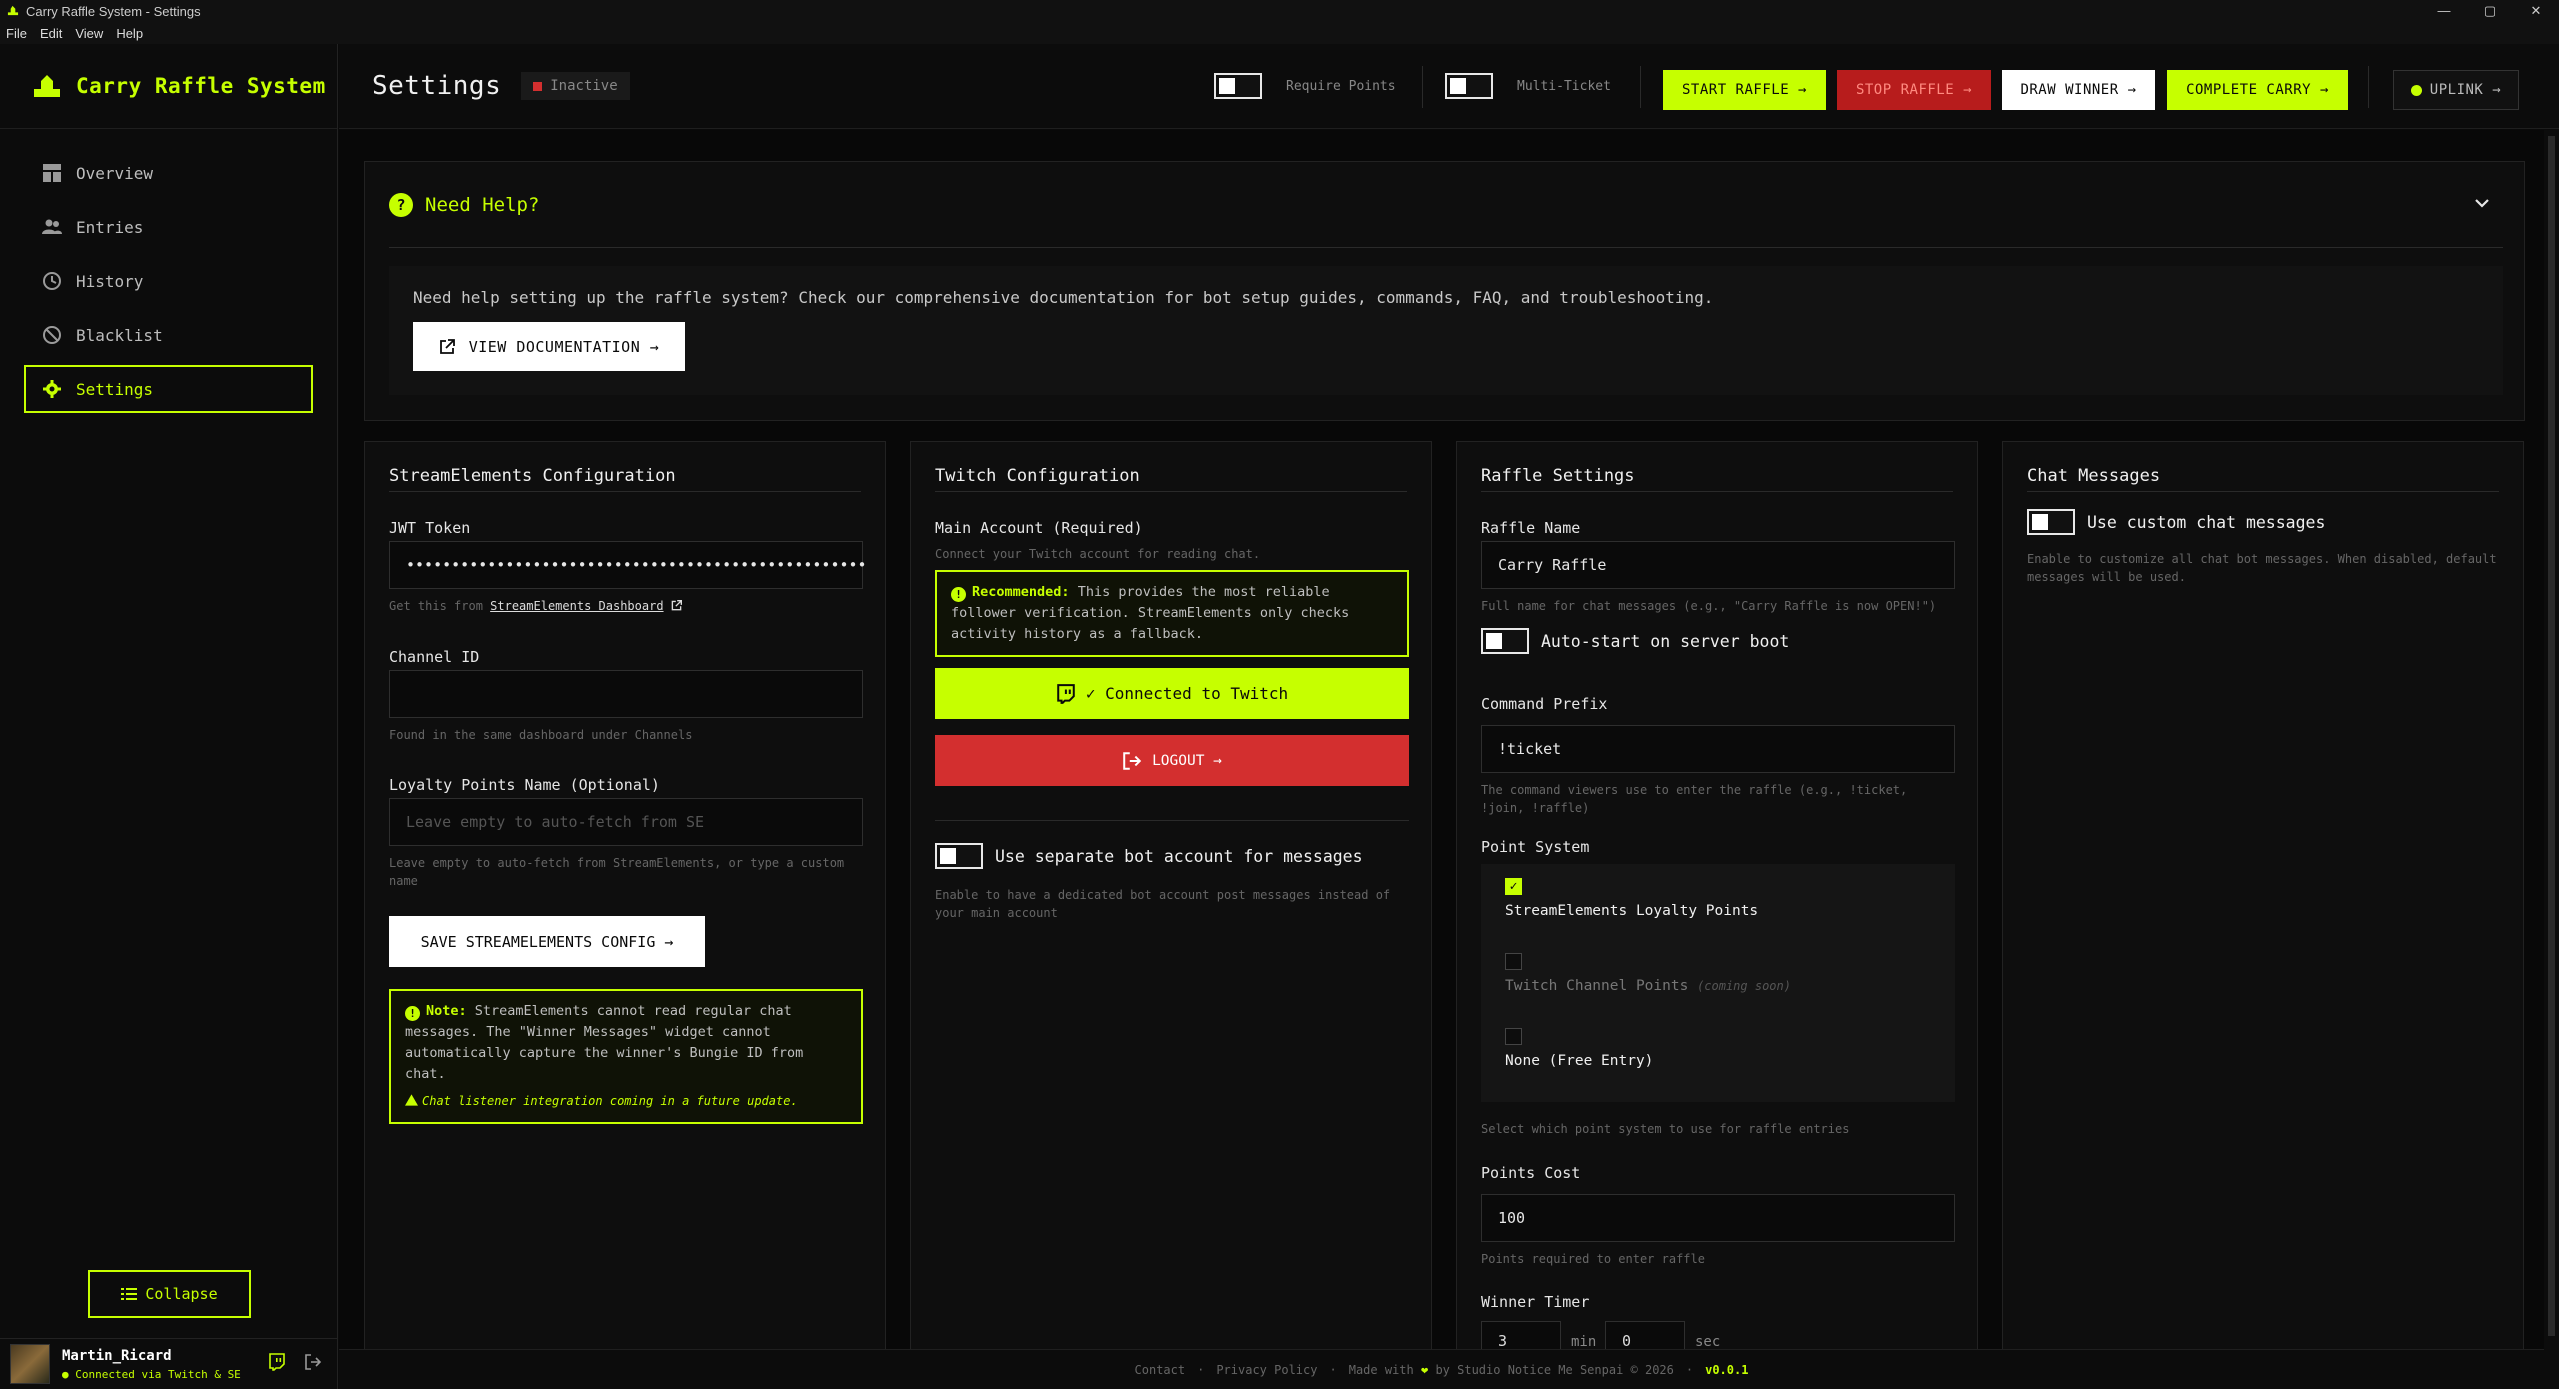 Image resolution: width=2559 pixels, height=1389 pixels. Describe the element at coordinates (1744, 90) in the screenshot. I see `start-raffle-button: START RAFFLE →` at that location.